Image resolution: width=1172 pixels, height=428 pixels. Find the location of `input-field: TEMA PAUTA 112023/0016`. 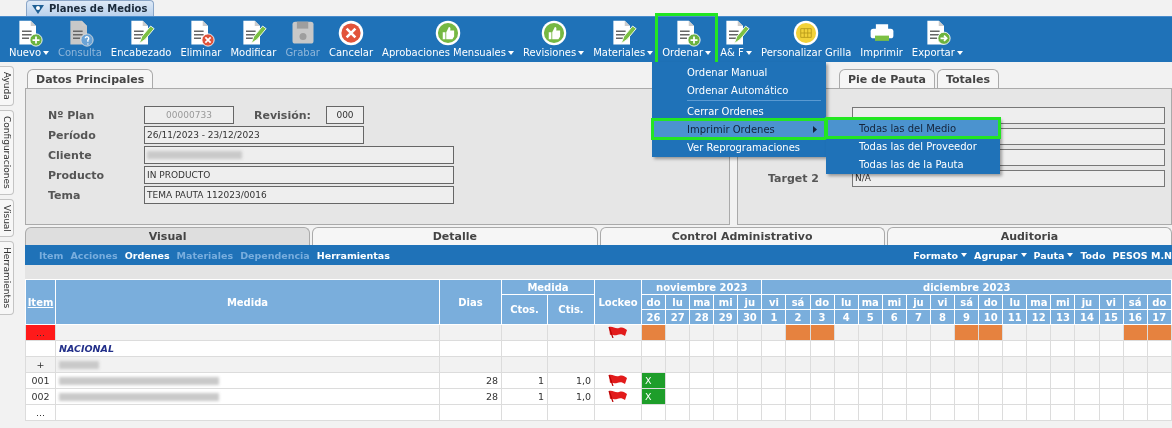

input-field: TEMA PAUTA 112023/0016 is located at coordinates (299, 195).